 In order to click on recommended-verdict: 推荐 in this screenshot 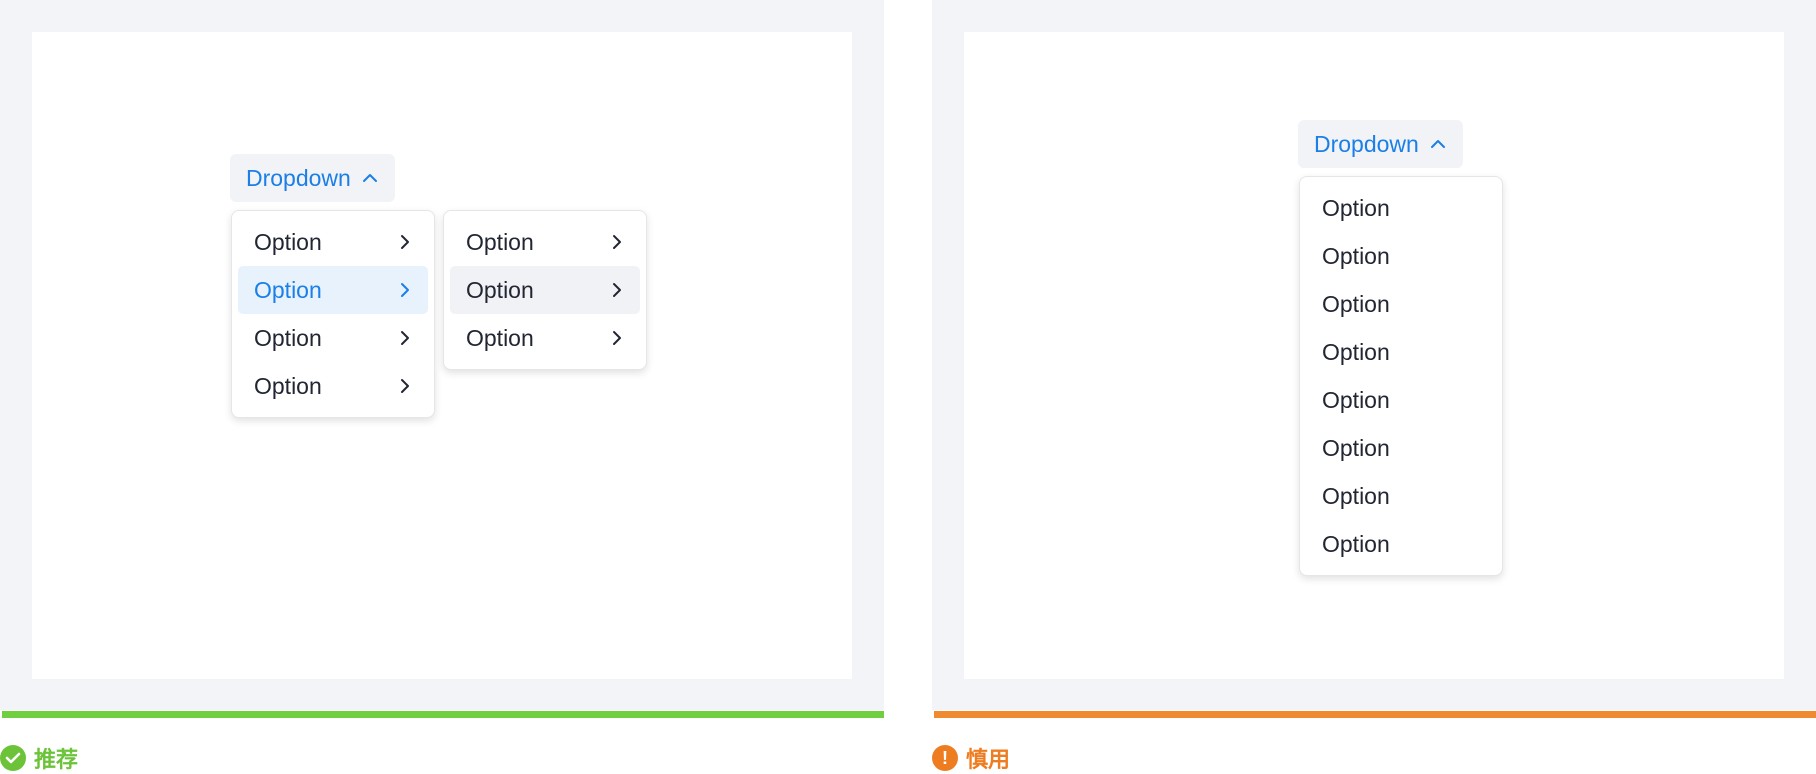, I will do `click(39, 758)`.